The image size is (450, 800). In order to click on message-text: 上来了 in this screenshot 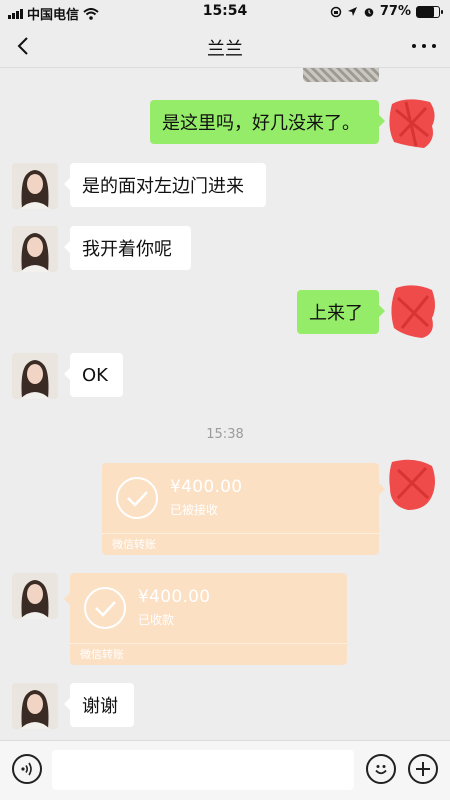, I will do `click(336, 313)`.